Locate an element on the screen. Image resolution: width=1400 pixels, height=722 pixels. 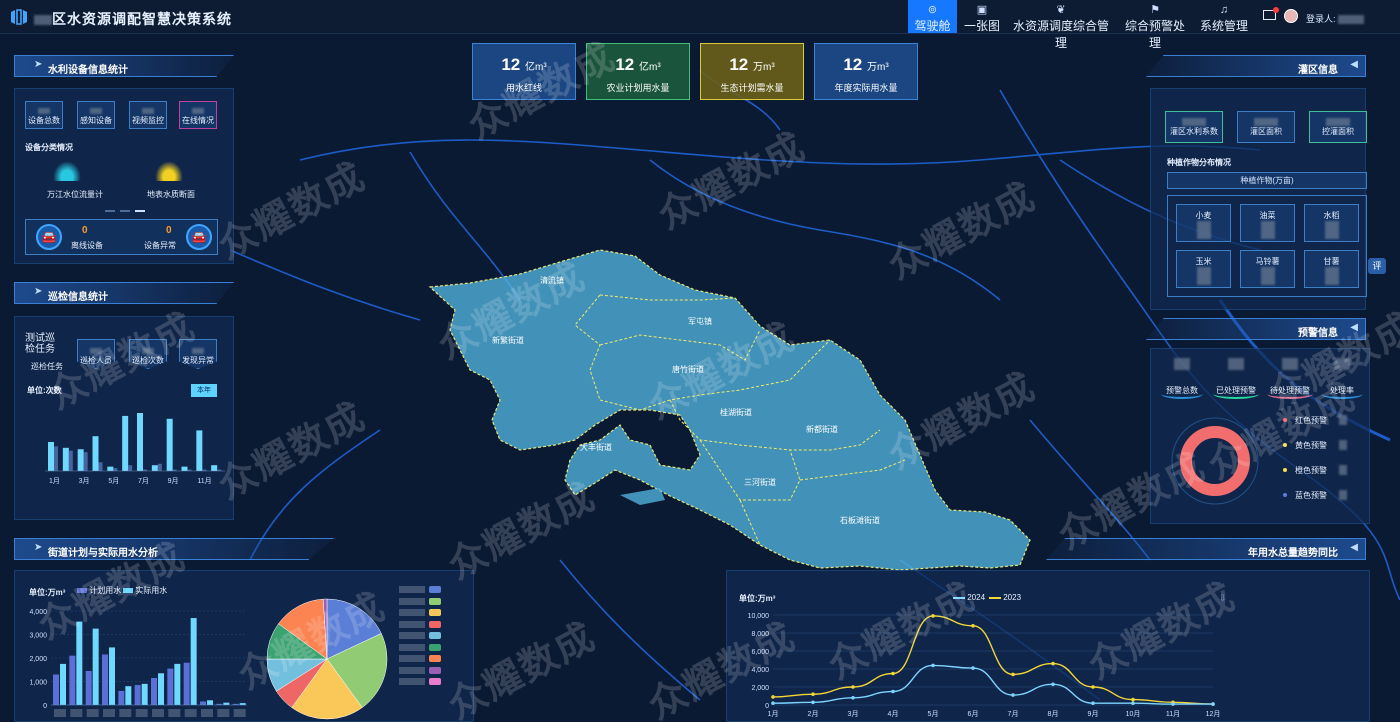
equipment-panel-header: ➤ 水利设备信息统计 is located at coordinates (124, 66).